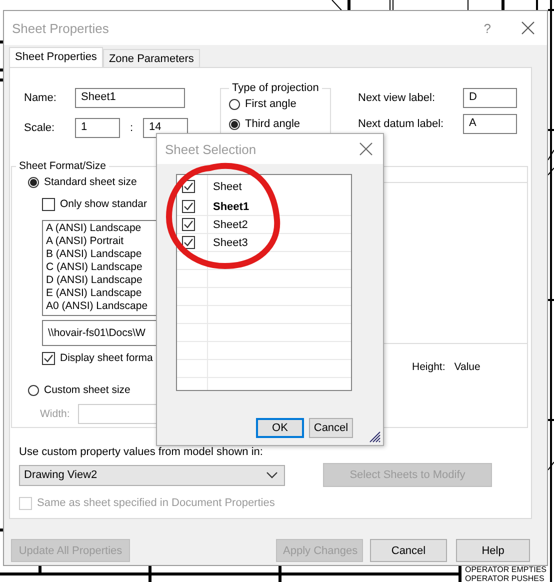 The width and height of the screenshot is (554, 582). Describe the element at coordinates (374, 436) in the screenshot. I see `resize-grip-icon` at that location.